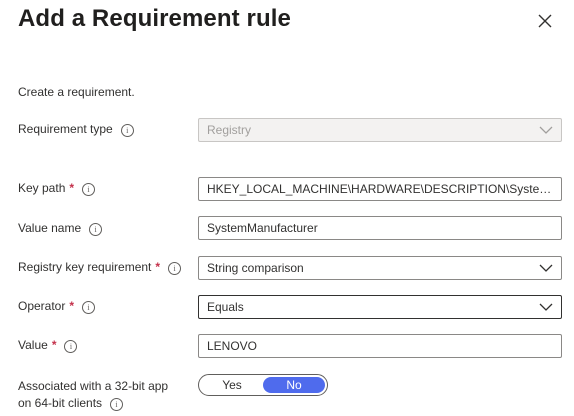 This screenshot has height=416, width=574. Describe the element at coordinates (229, 130) in the screenshot. I see `requirement-type-value: Registry` at that location.